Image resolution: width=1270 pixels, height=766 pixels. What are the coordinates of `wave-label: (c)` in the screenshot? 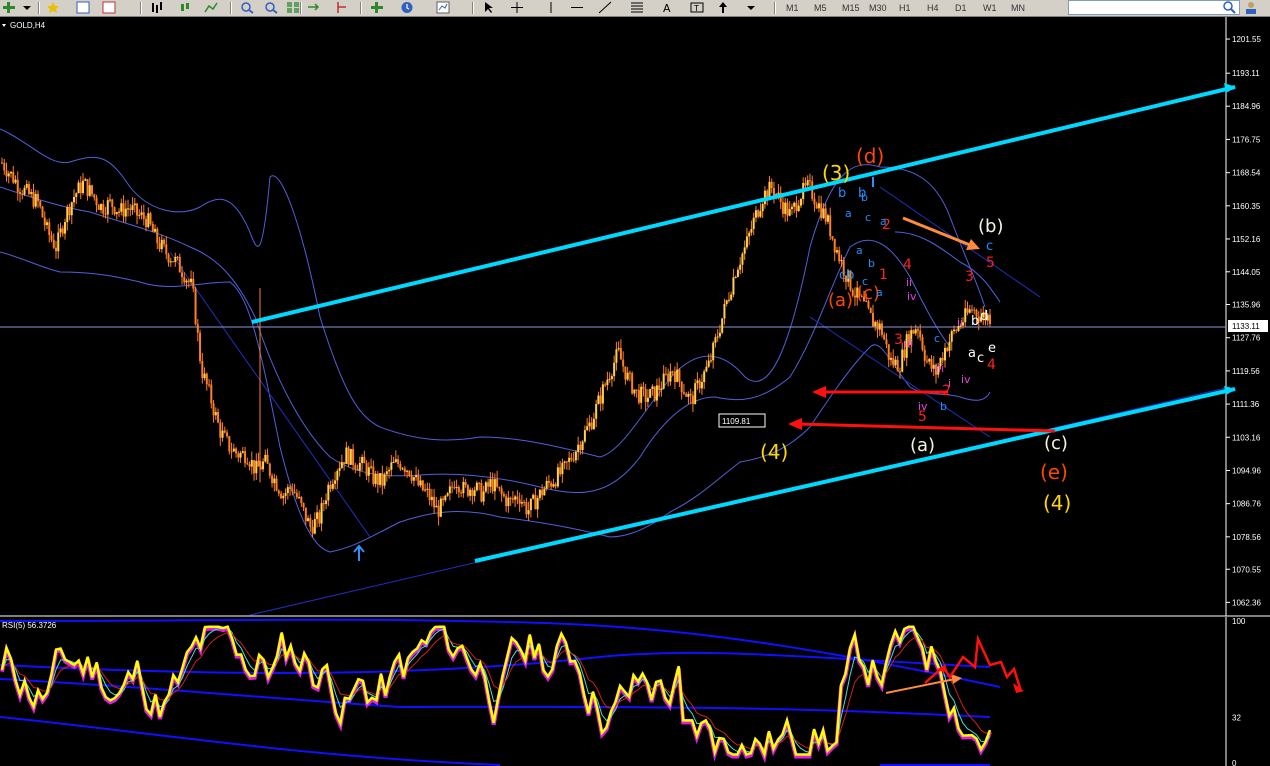 It's located at (1056, 443).